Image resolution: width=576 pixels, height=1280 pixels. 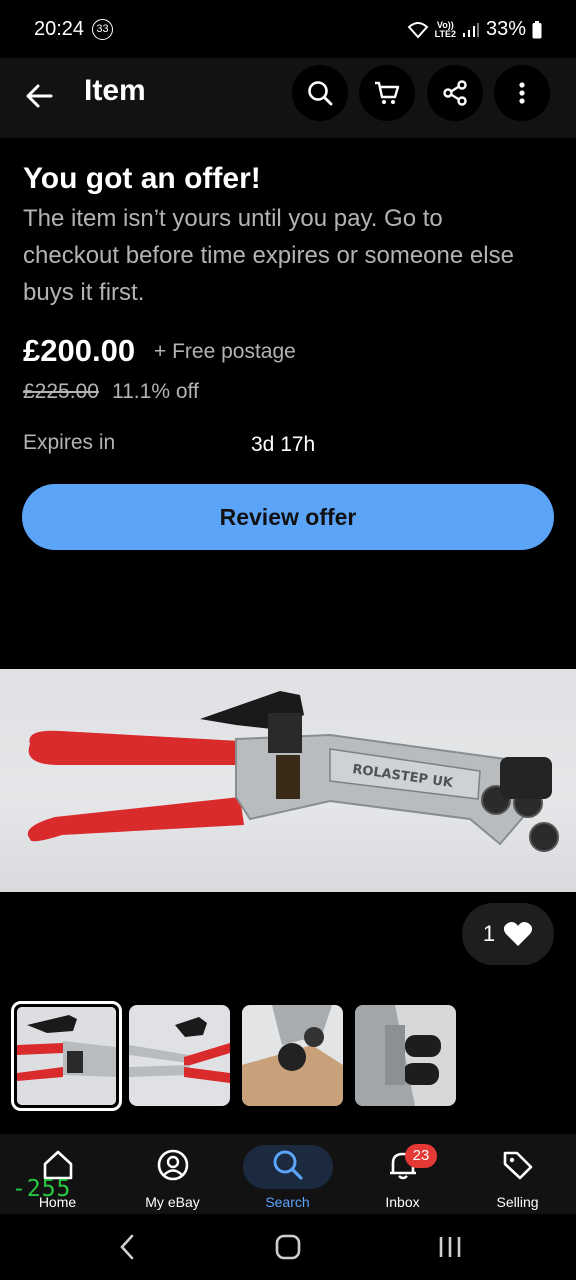 I want to click on cart-icon, so click(x=387, y=92).